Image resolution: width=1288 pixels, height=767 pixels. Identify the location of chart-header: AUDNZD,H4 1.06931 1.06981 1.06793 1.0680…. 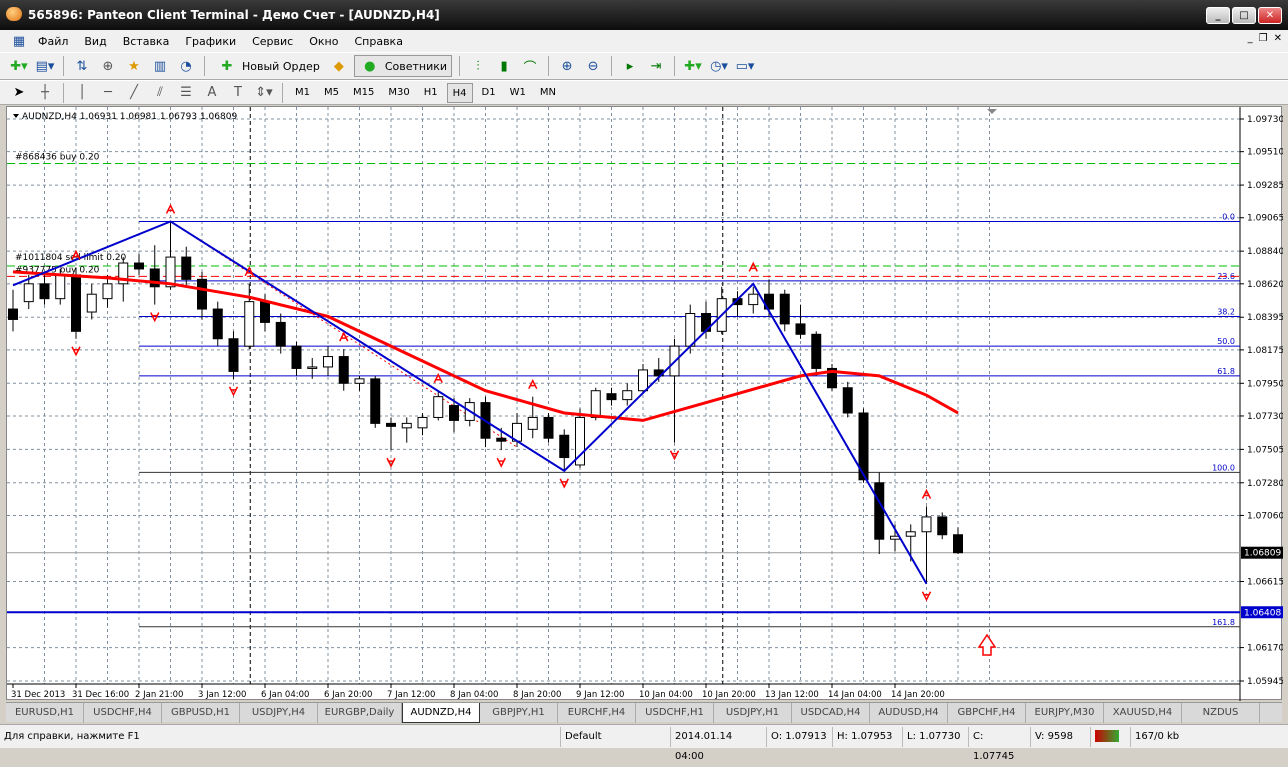
(129, 117).